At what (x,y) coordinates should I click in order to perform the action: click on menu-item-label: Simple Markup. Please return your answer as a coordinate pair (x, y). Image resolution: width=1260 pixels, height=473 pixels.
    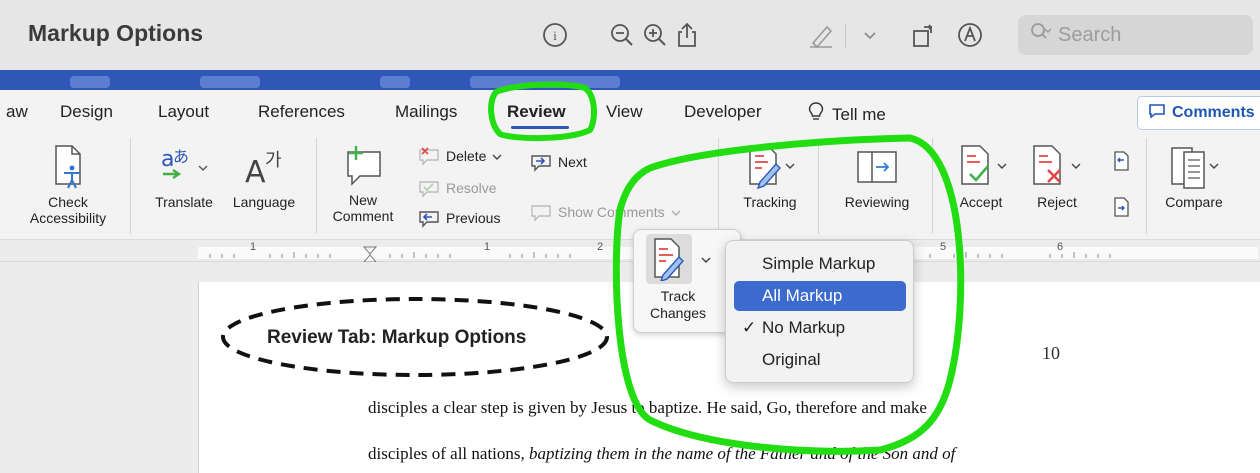
    Looking at the image, I should click on (819, 263).